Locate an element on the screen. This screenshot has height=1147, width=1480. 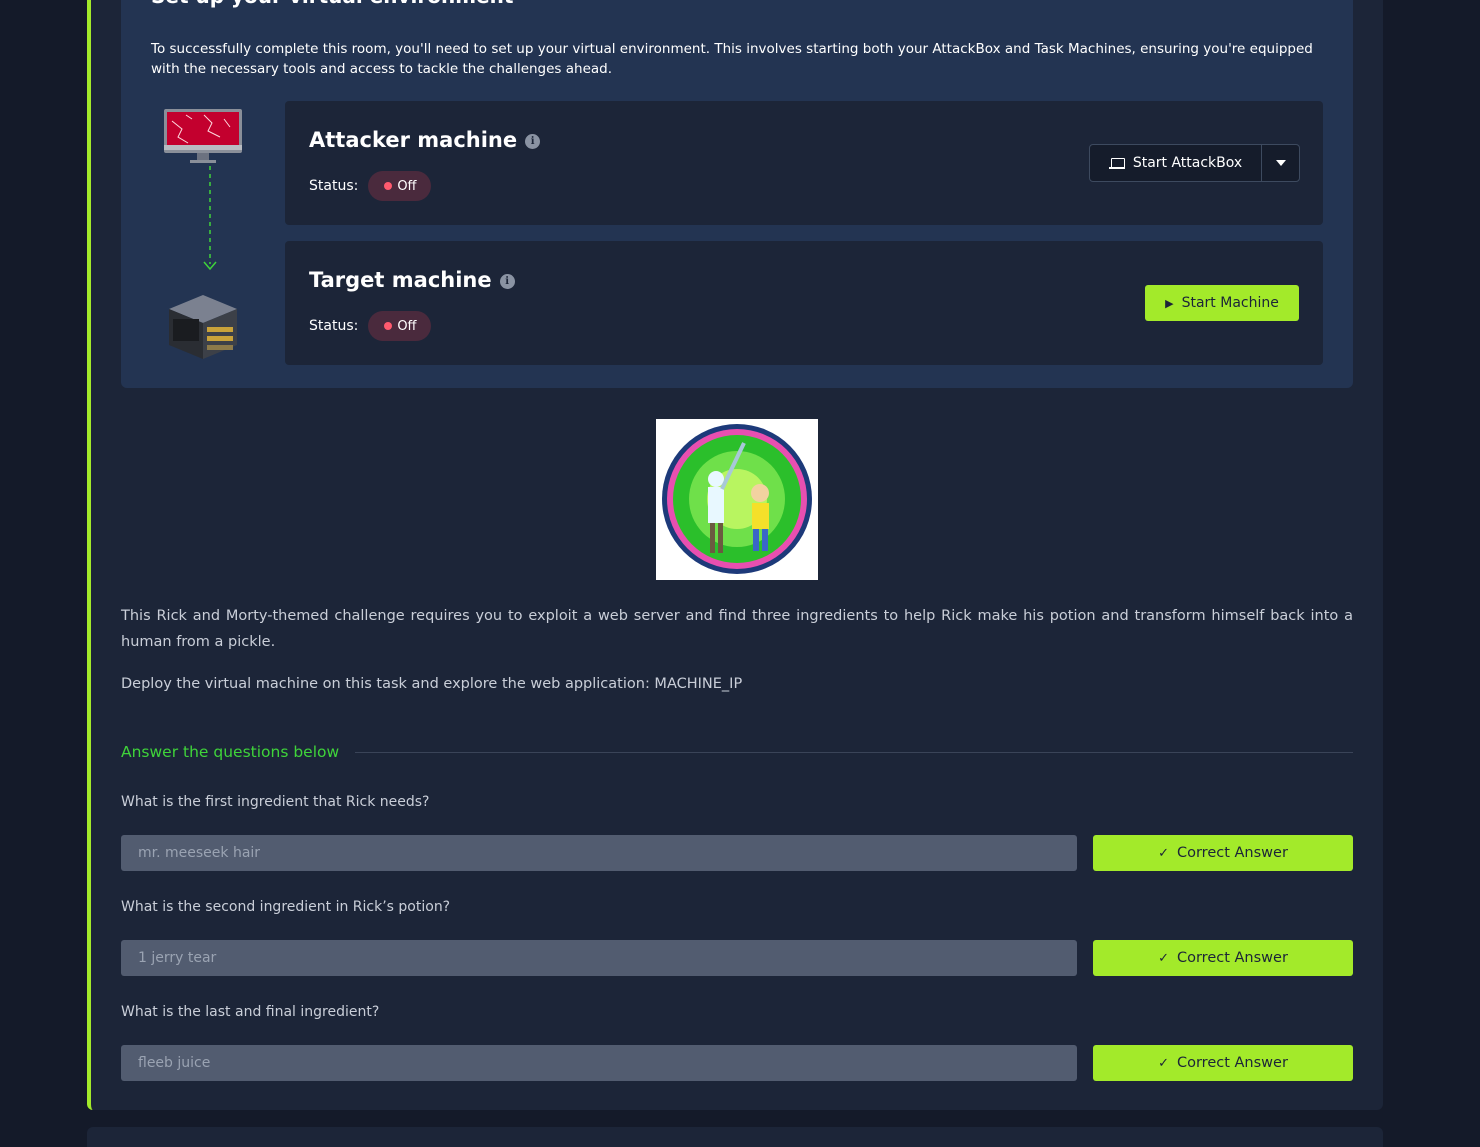
questions-section-header: Answer the questions below is located at coordinates (737, 752).